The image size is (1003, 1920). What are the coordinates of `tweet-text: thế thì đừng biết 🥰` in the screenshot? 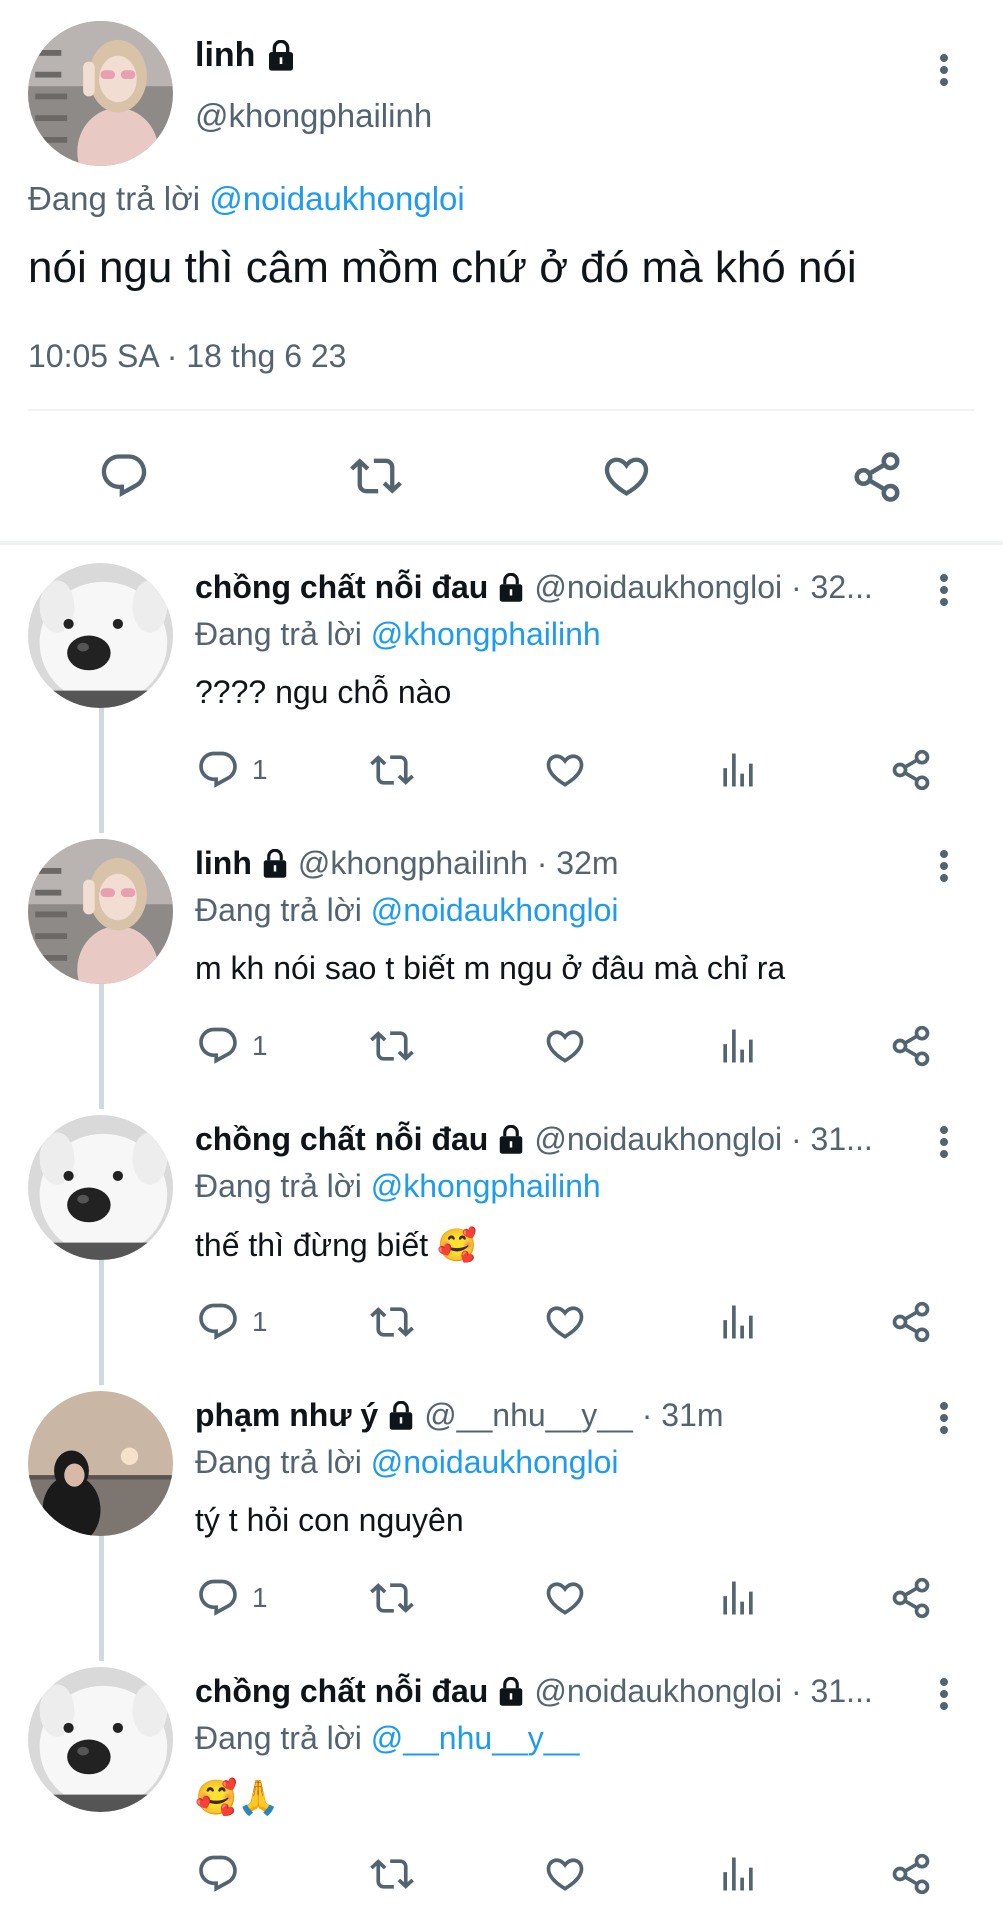 It's located at (336, 1245).